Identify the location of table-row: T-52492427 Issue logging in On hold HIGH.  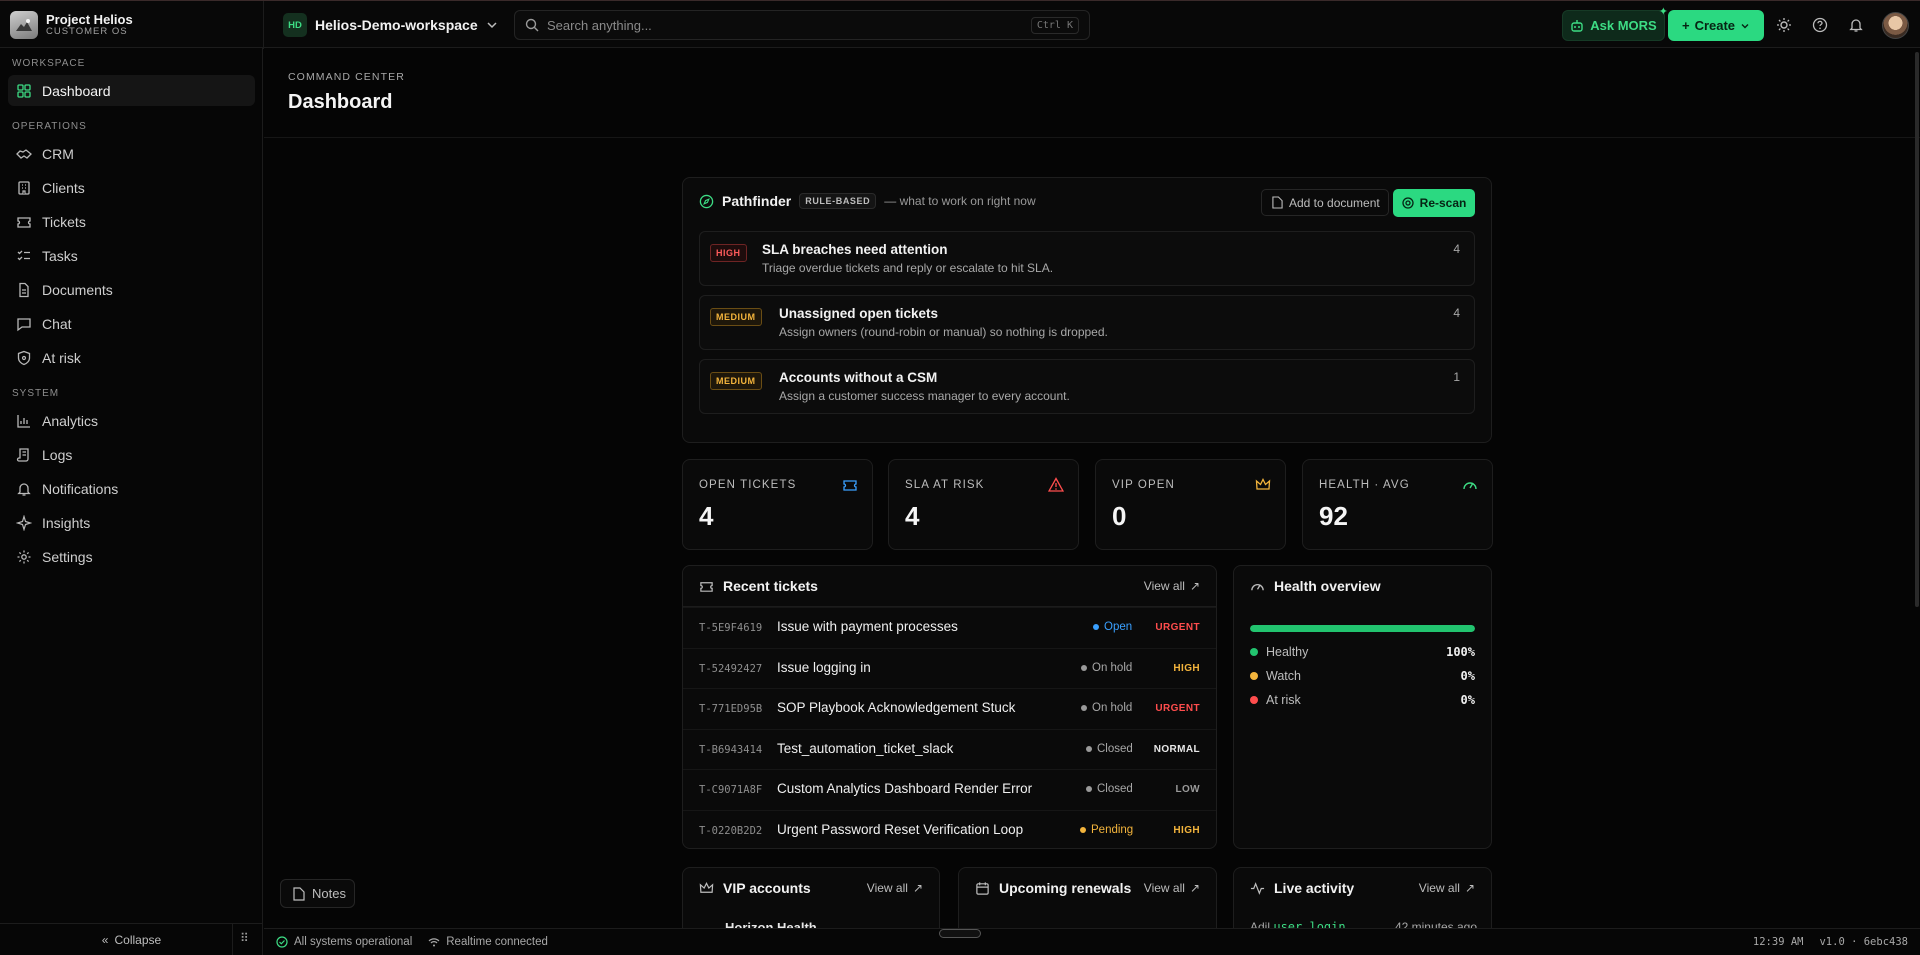
(949, 667).